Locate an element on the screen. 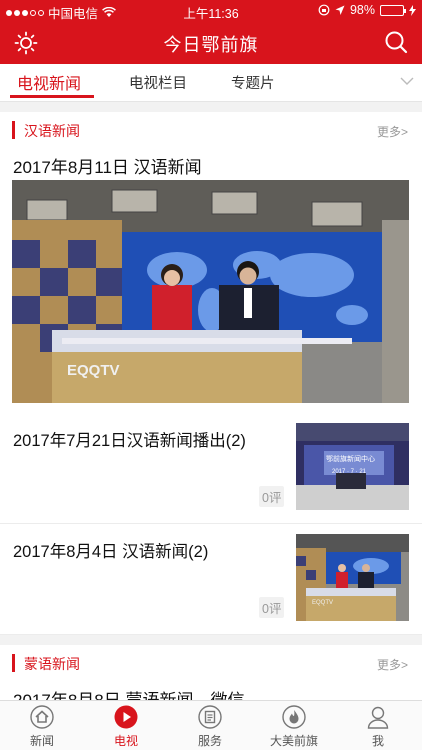 The width and height of the screenshot is (422, 750). user-icon is located at coordinates (378, 717).